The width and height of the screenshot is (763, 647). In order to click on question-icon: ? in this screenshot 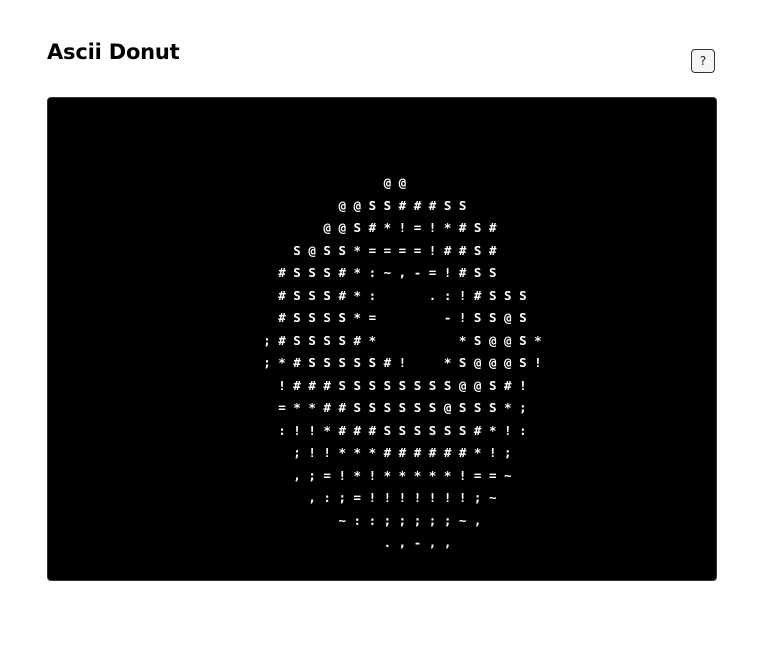, I will do `click(703, 61)`.